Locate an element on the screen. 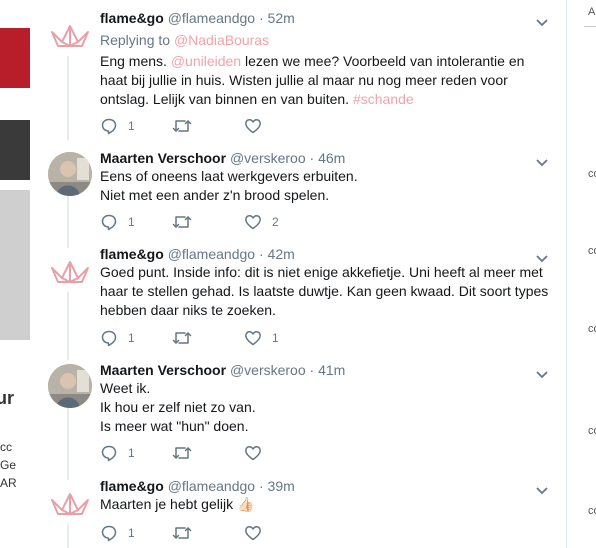 The height and width of the screenshot is (548, 596). tweet-header: Maarten Verschoor @verskeroo · 46m is located at coordinates (222, 158).